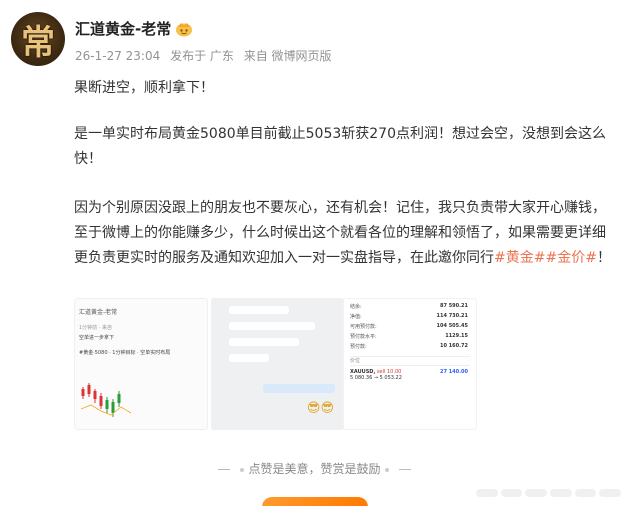 This screenshot has width=629, height=506. Describe the element at coordinates (117, 56) in the screenshot. I see `post-time: 26-1-27 23:04` at that location.